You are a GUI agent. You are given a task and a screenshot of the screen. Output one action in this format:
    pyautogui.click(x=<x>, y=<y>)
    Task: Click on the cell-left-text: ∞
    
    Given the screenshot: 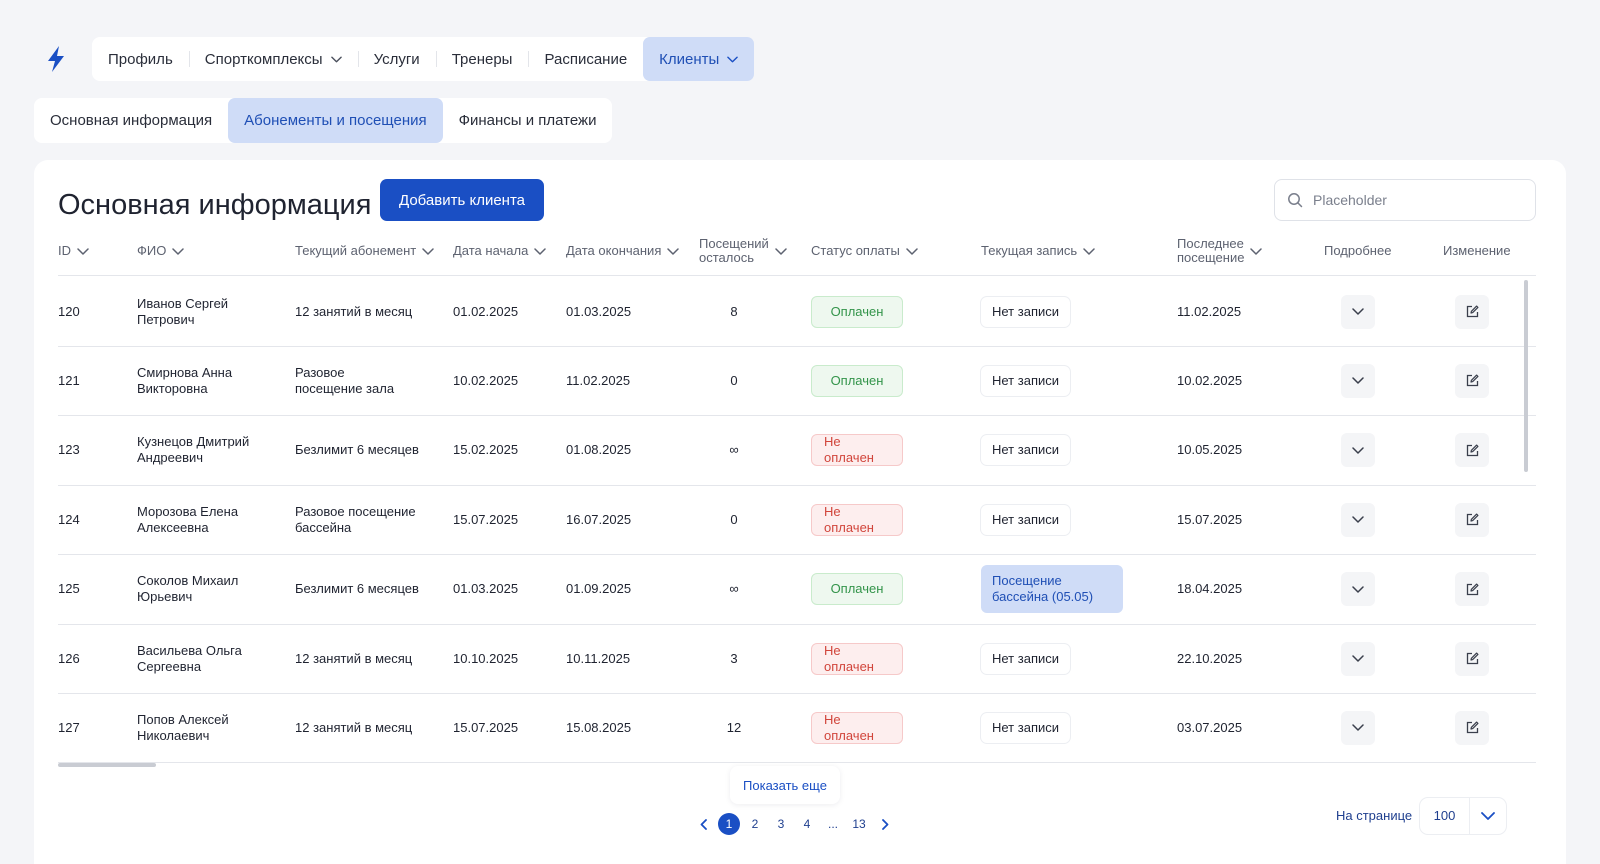 What is the action you would take?
    pyautogui.click(x=734, y=450)
    